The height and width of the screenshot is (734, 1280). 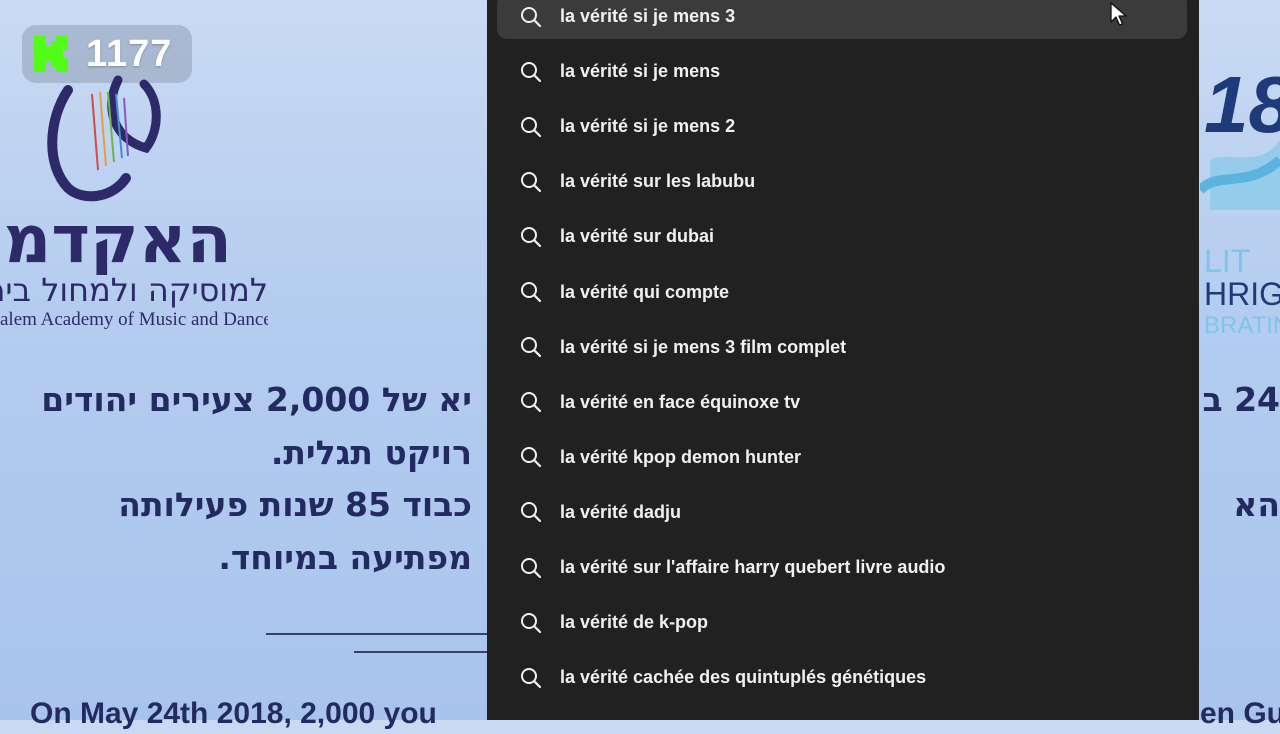 I want to click on search-suggestion-item: la vérité de k-pop, so click(x=842, y=622).